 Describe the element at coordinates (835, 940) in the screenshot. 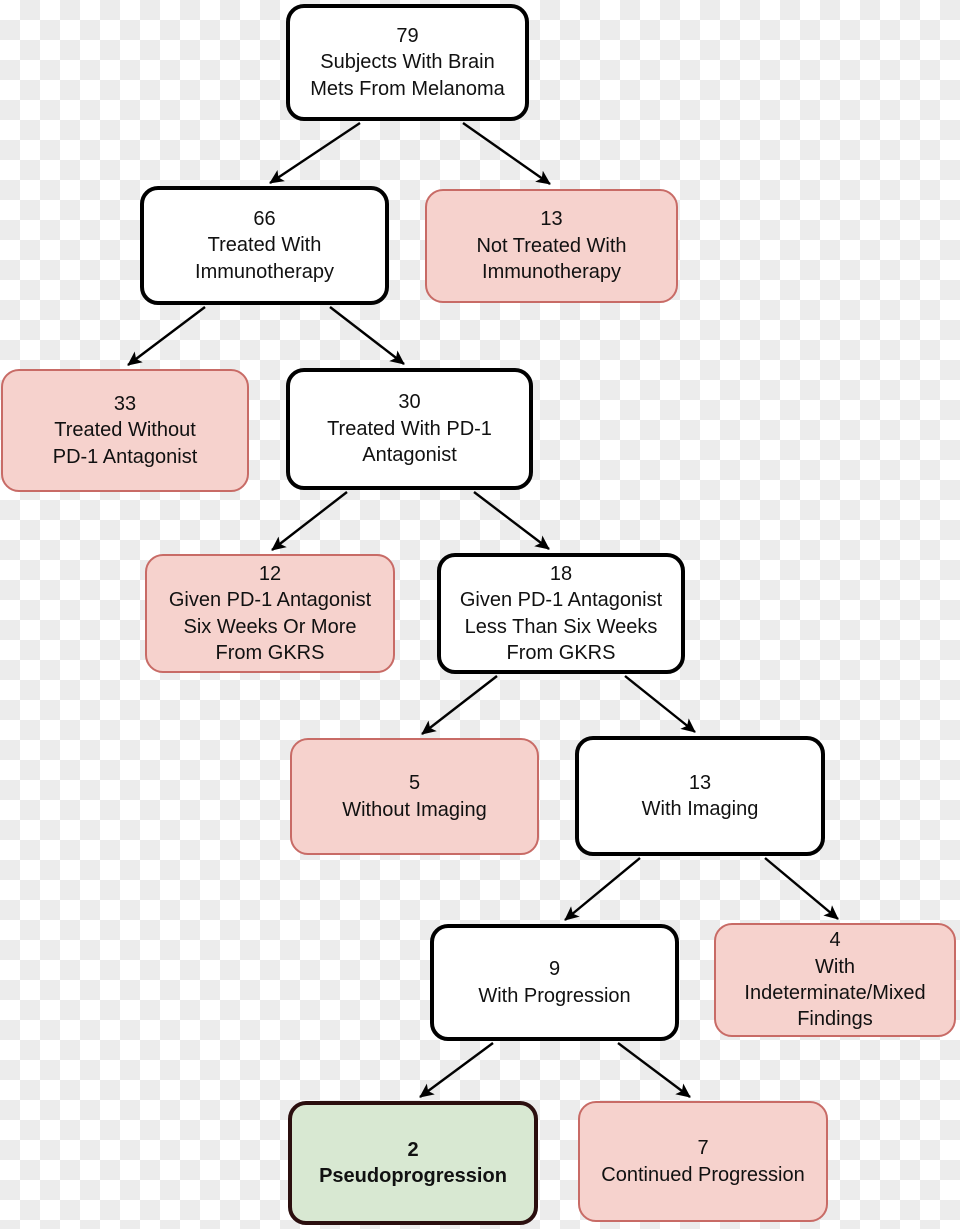

I see `flow-node-count: 4` at that location.